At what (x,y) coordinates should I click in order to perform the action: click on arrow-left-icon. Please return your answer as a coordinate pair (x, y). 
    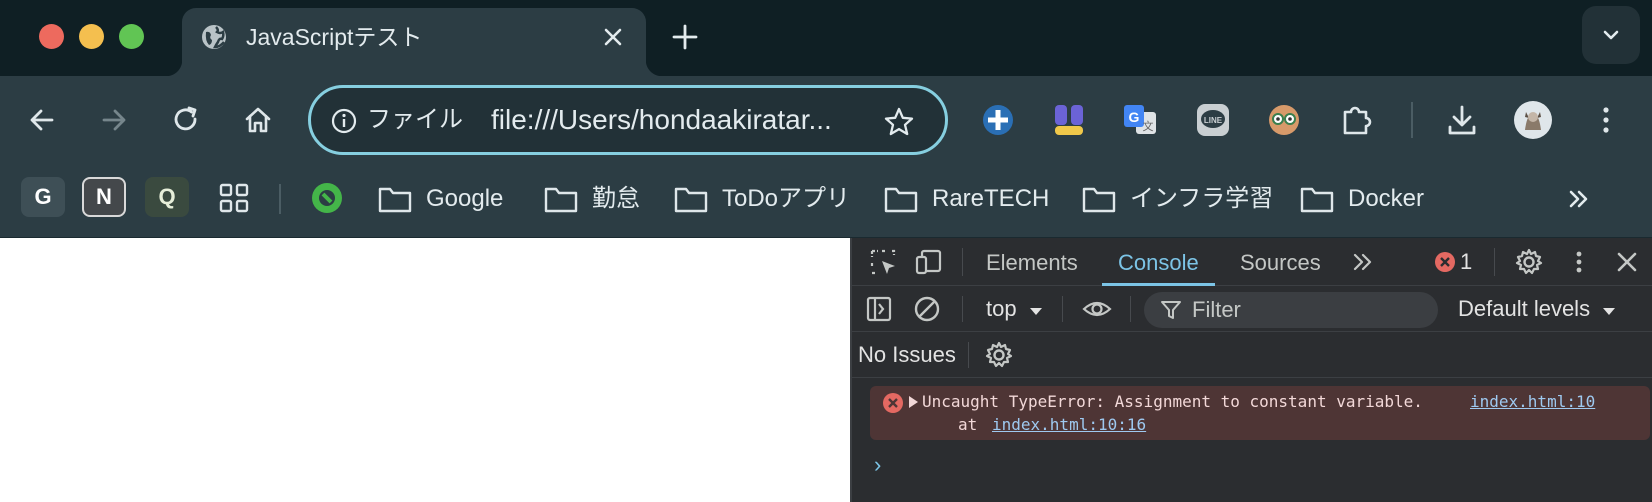
    Looking at the image, I should click on (42, 120).